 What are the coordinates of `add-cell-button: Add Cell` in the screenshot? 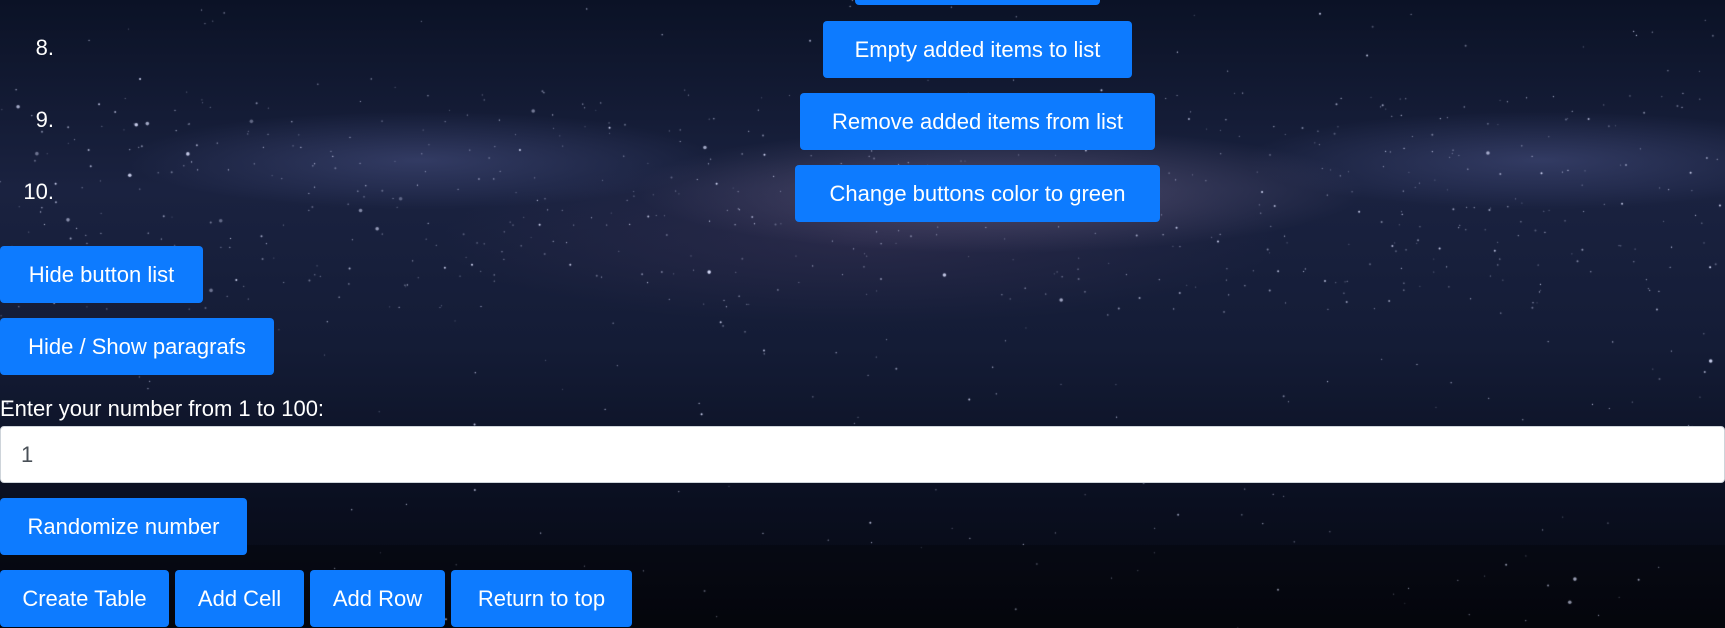 It's located at (239, 598).